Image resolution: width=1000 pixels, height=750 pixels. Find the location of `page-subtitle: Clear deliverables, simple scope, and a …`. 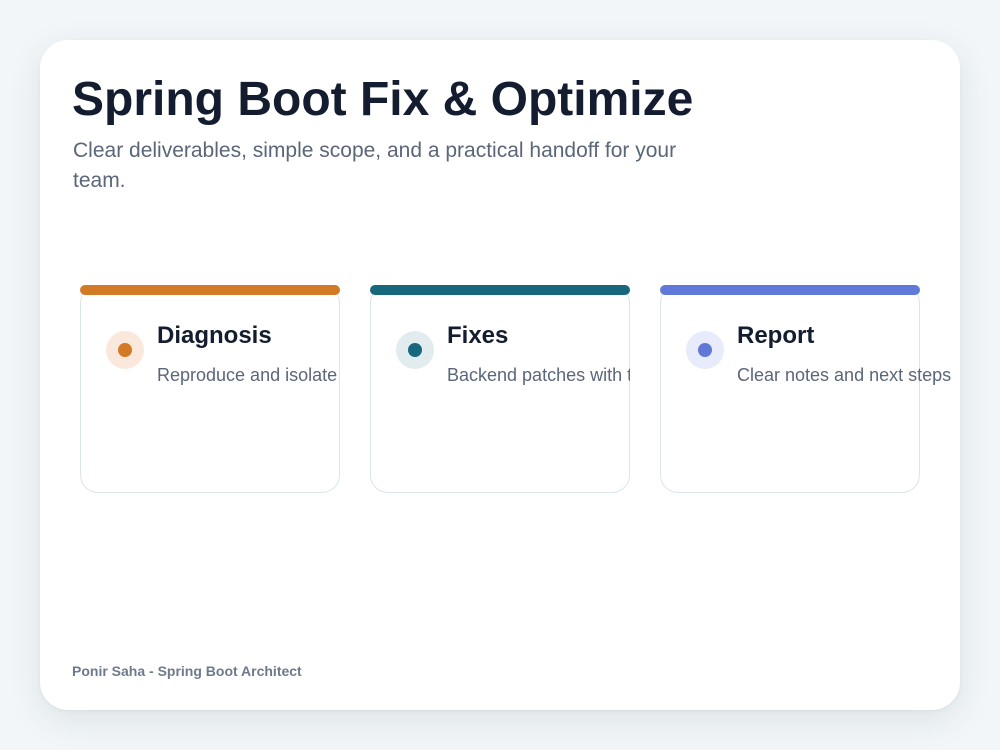

page-subtitle: Clear deliverables, simple scope, and a … is located at coordinates (375, 165).